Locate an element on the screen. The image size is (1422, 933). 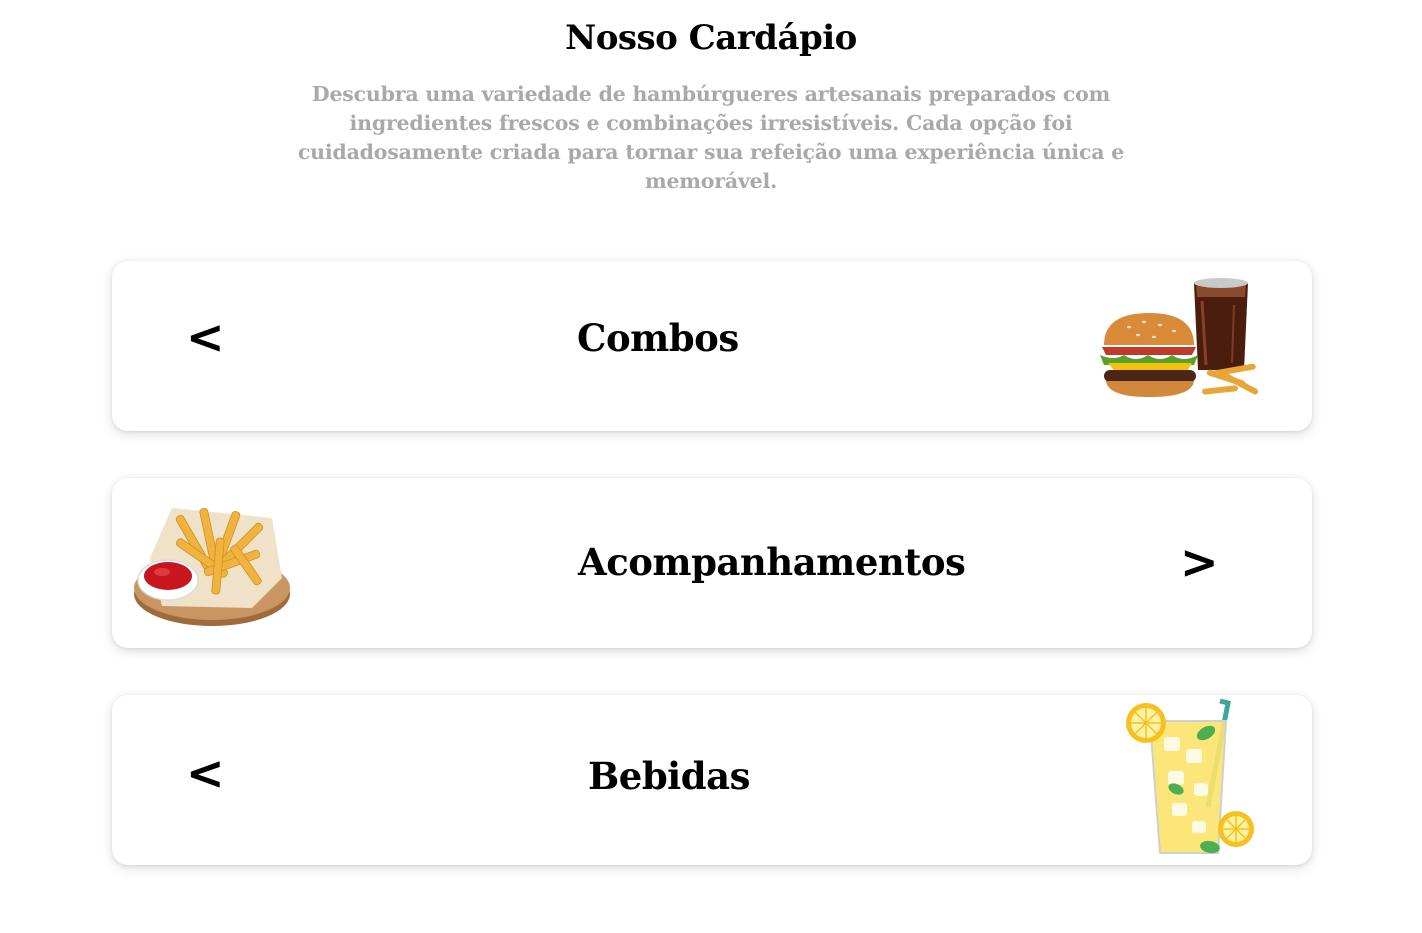
chevron-right-icon: > is located at coordinates (1199, 562).